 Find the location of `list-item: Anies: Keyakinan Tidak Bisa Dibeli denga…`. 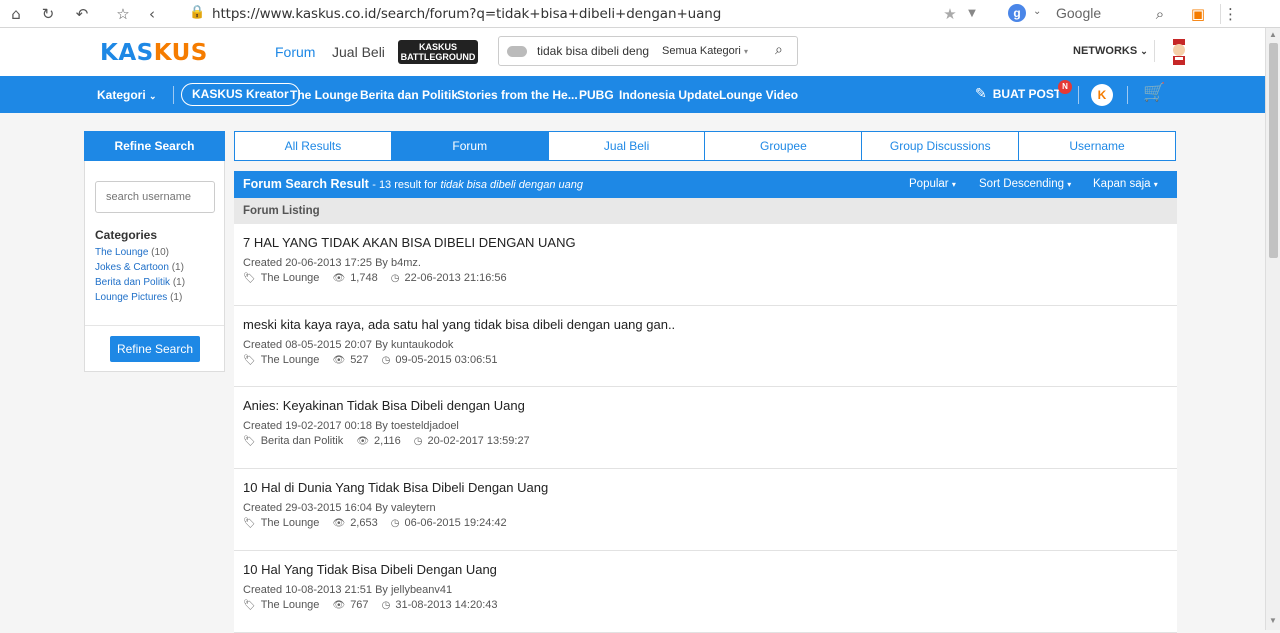

list-item: Anies: Keyakinan Tidak Bisa Dibeli denga… is located at coordinates (705, 428).